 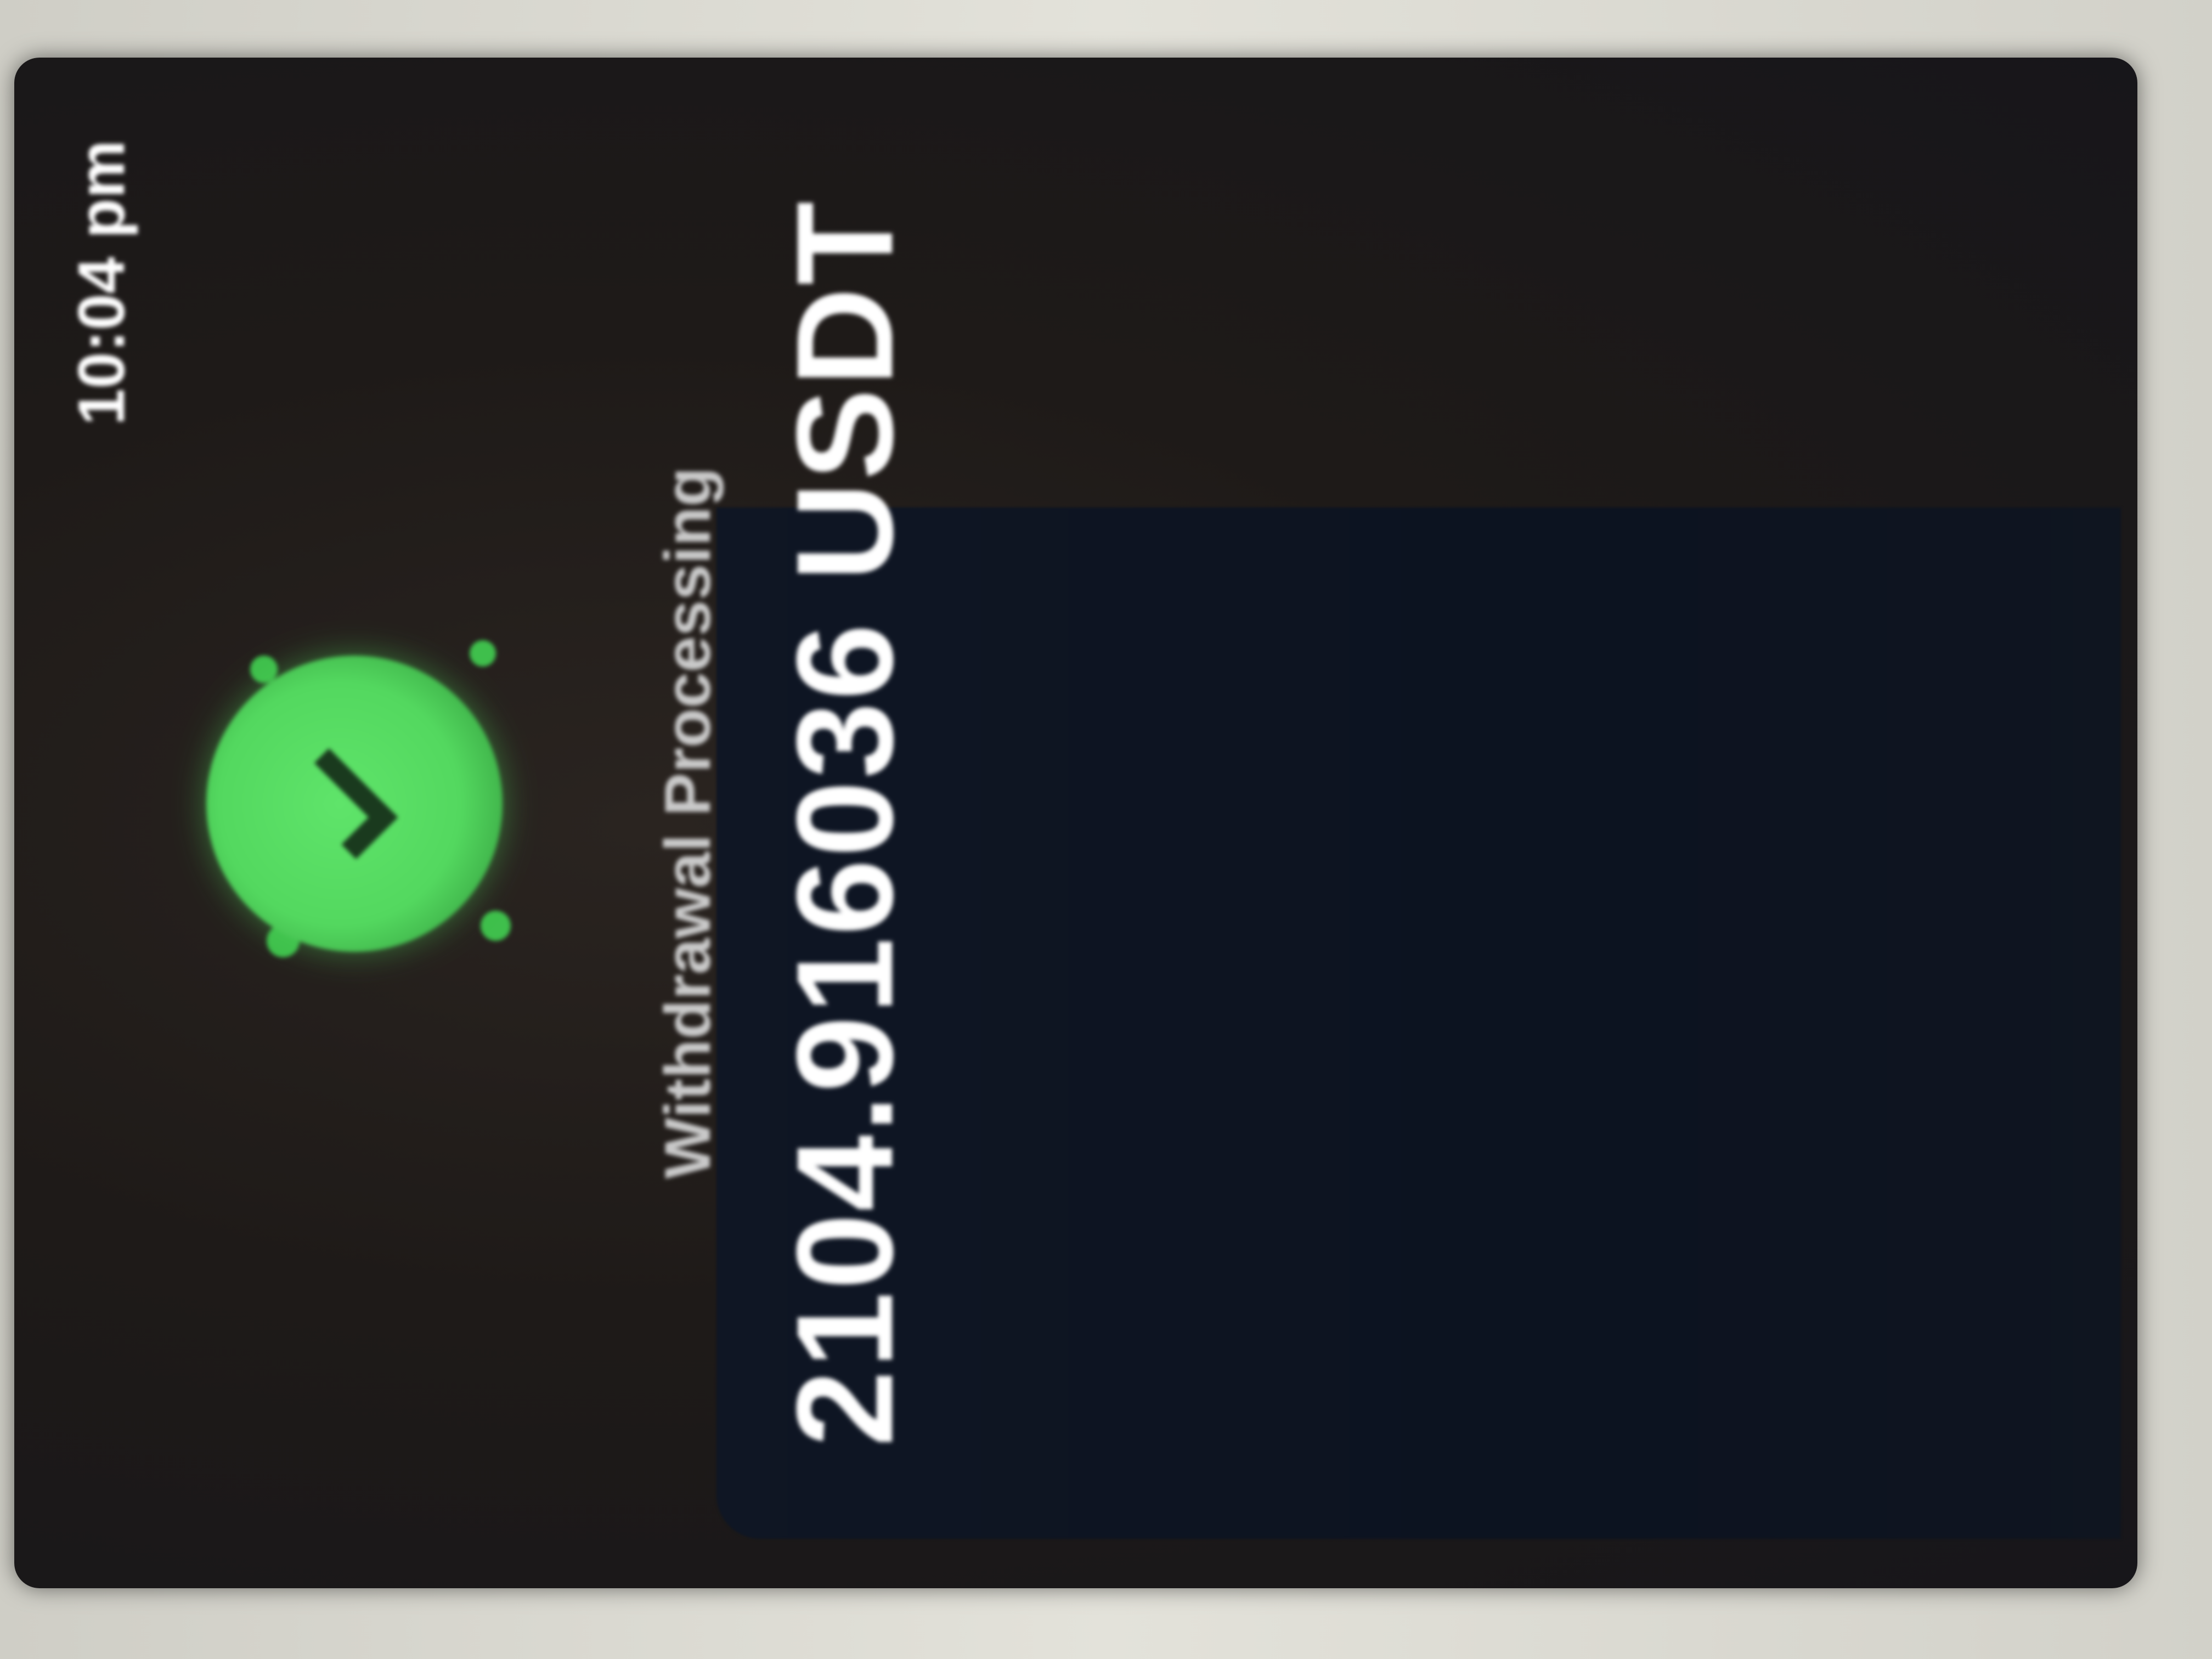 What do you see at coordinates (102, 283) in the screenshot?
I see `status-bar-time: 10:04 pm` at bounding box center [102, 283].